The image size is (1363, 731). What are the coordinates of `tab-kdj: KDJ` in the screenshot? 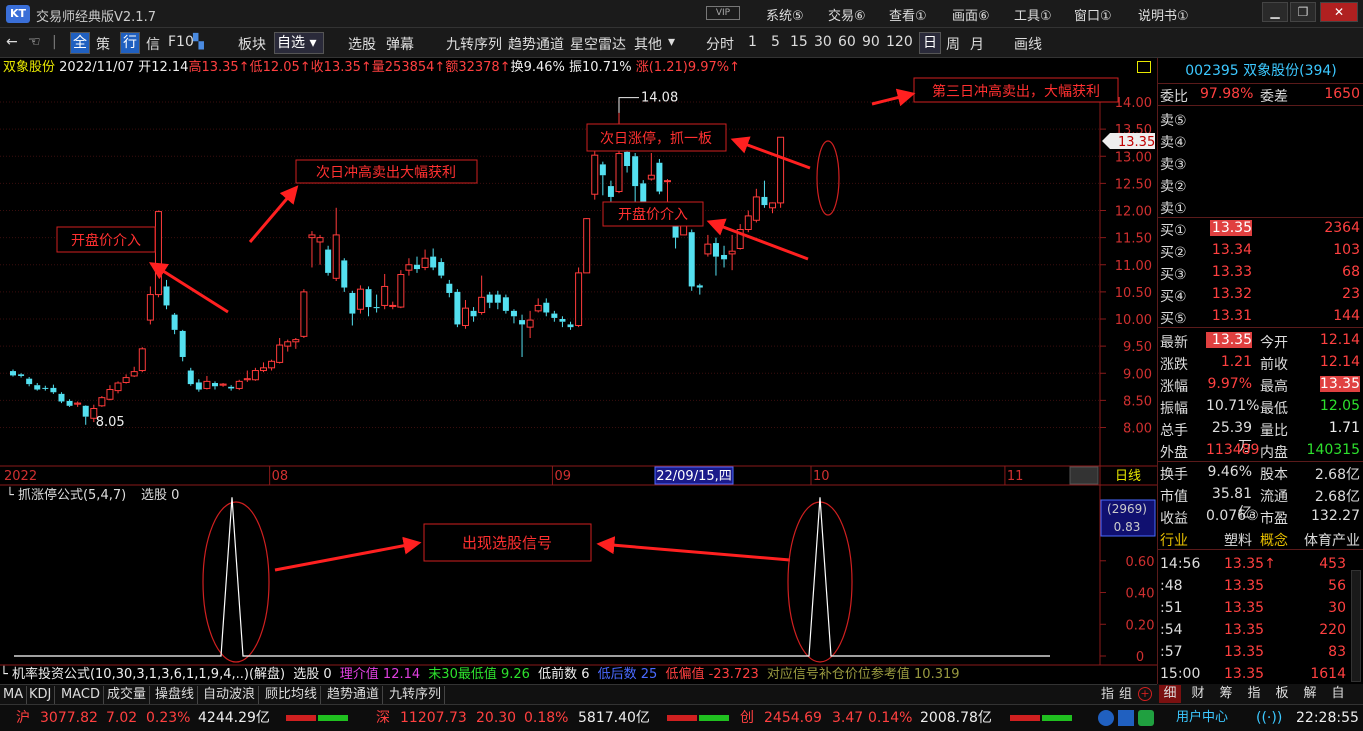 It's located at (41, 695).